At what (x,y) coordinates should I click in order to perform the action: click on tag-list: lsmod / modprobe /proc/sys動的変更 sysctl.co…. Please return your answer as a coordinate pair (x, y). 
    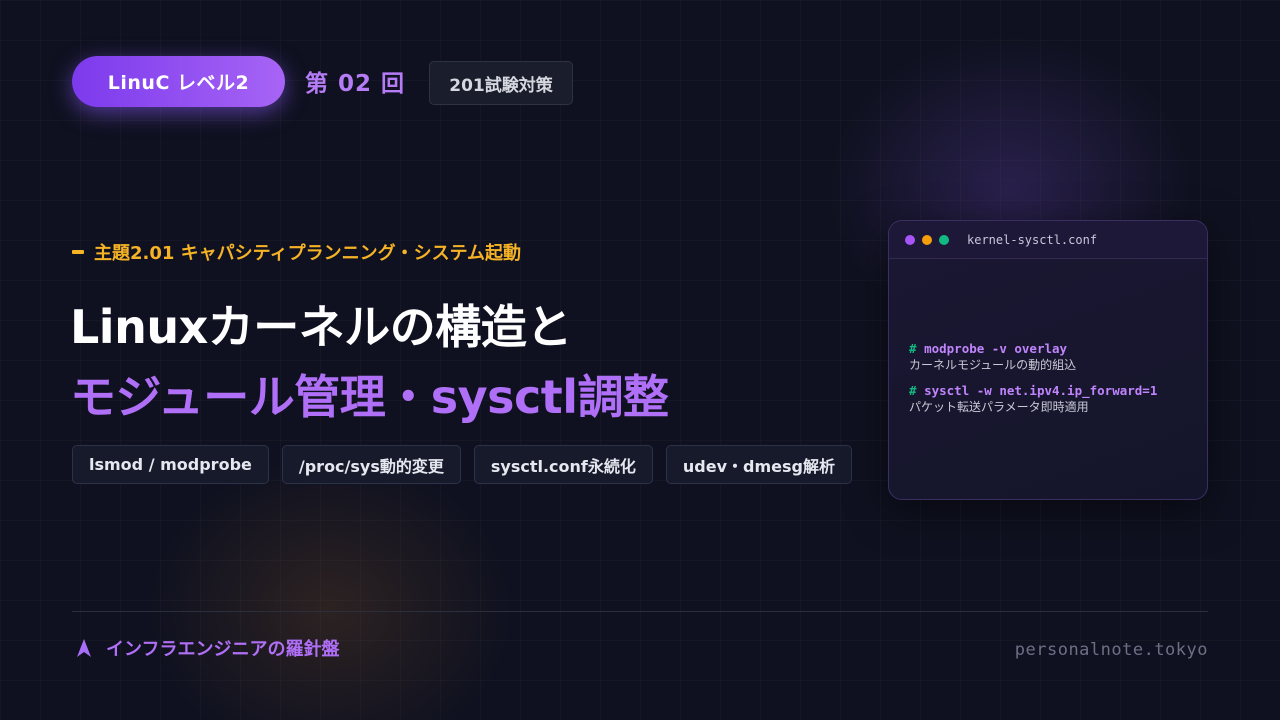
    Looking at the image, I should click on (462, 464).